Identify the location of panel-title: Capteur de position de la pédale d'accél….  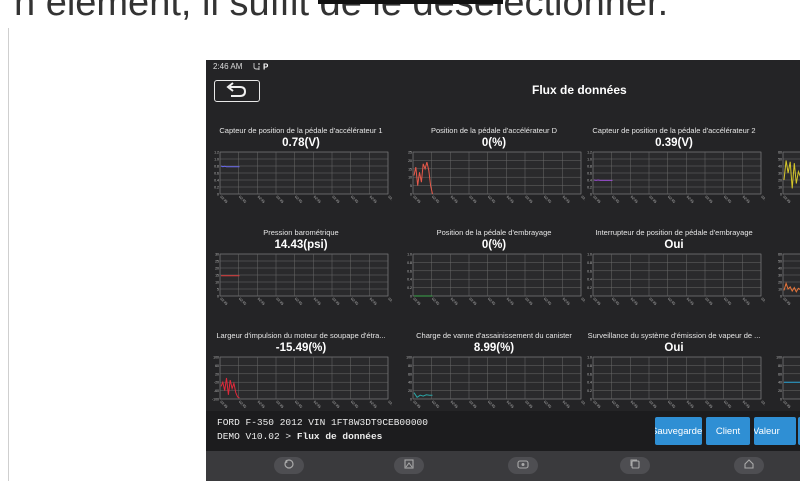
(674, 130).